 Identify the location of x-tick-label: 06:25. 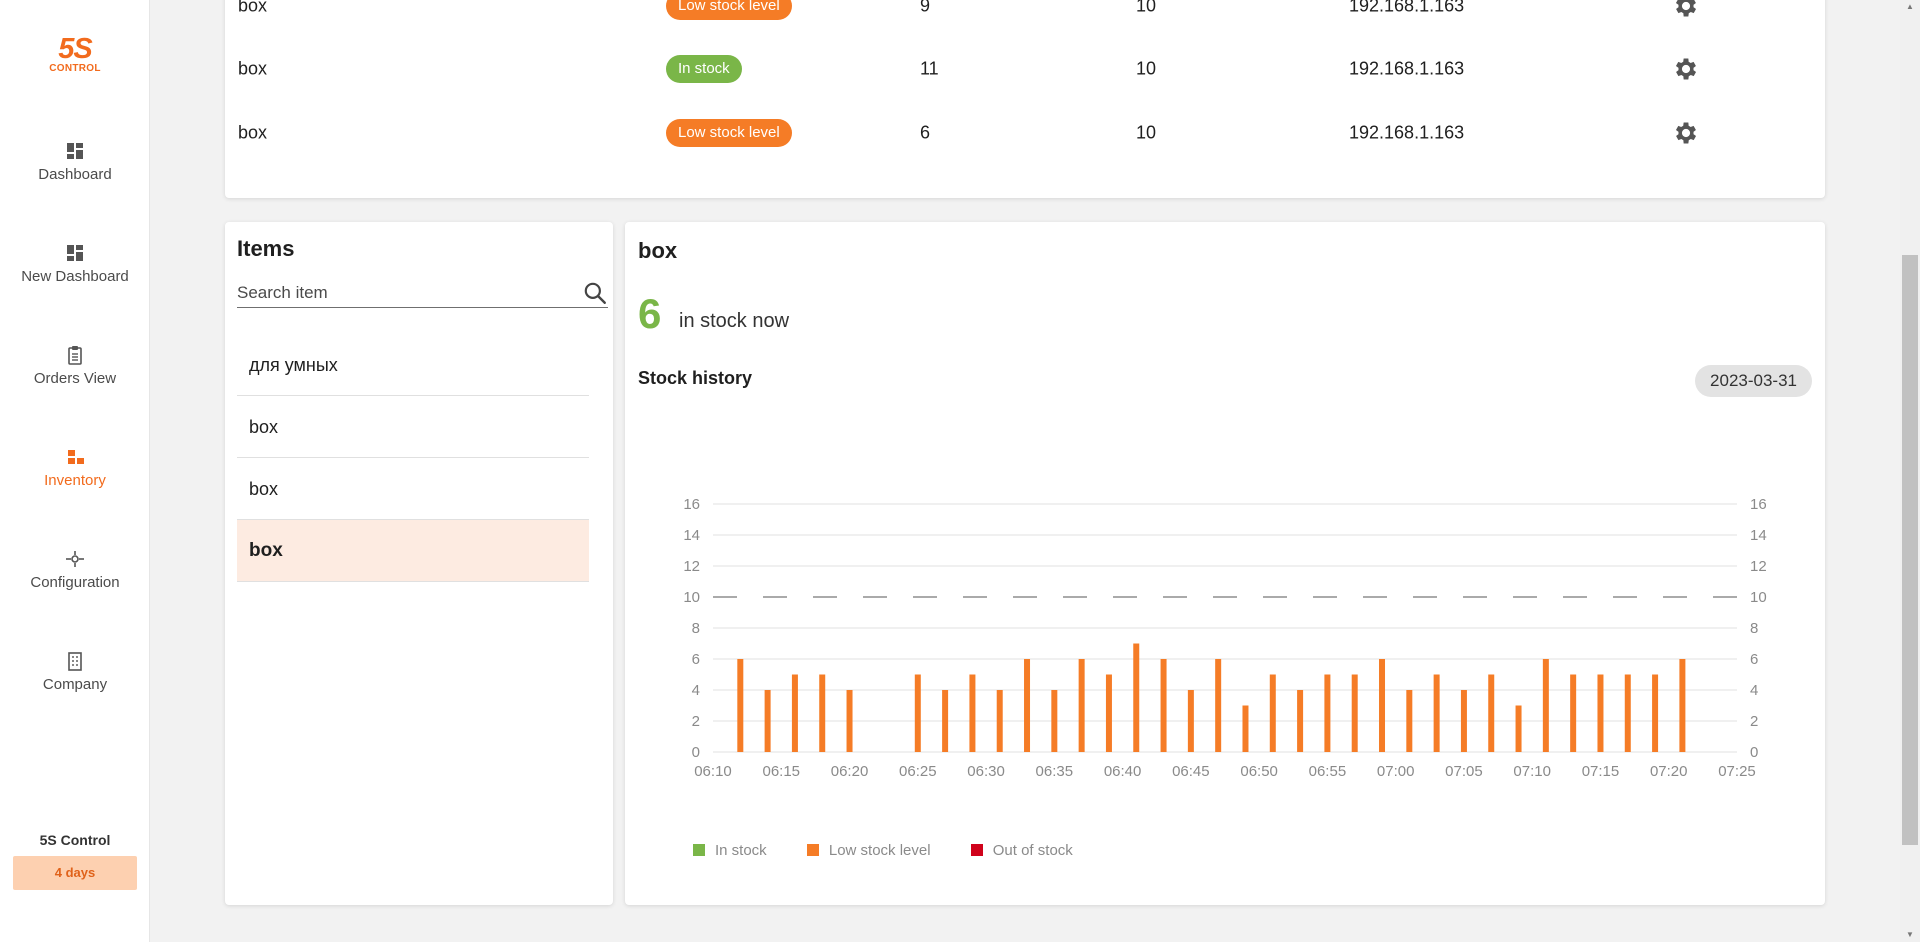
(918, 771).